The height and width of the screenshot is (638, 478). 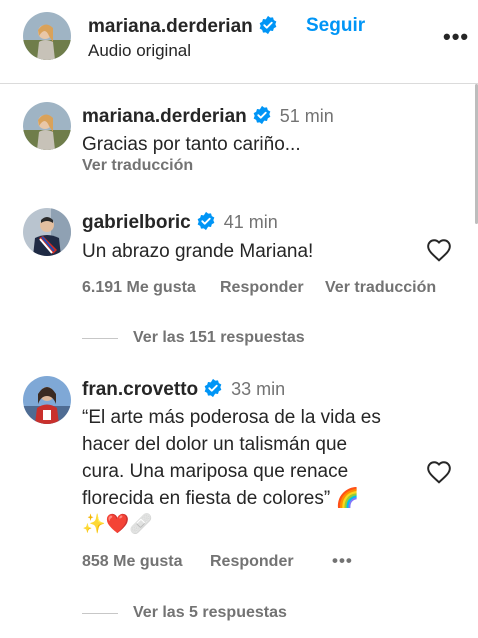 What do you see at coordinates (306, 116) in the screenshot?
I see `comment-time: 51 min` at bounding box center [306, 116].